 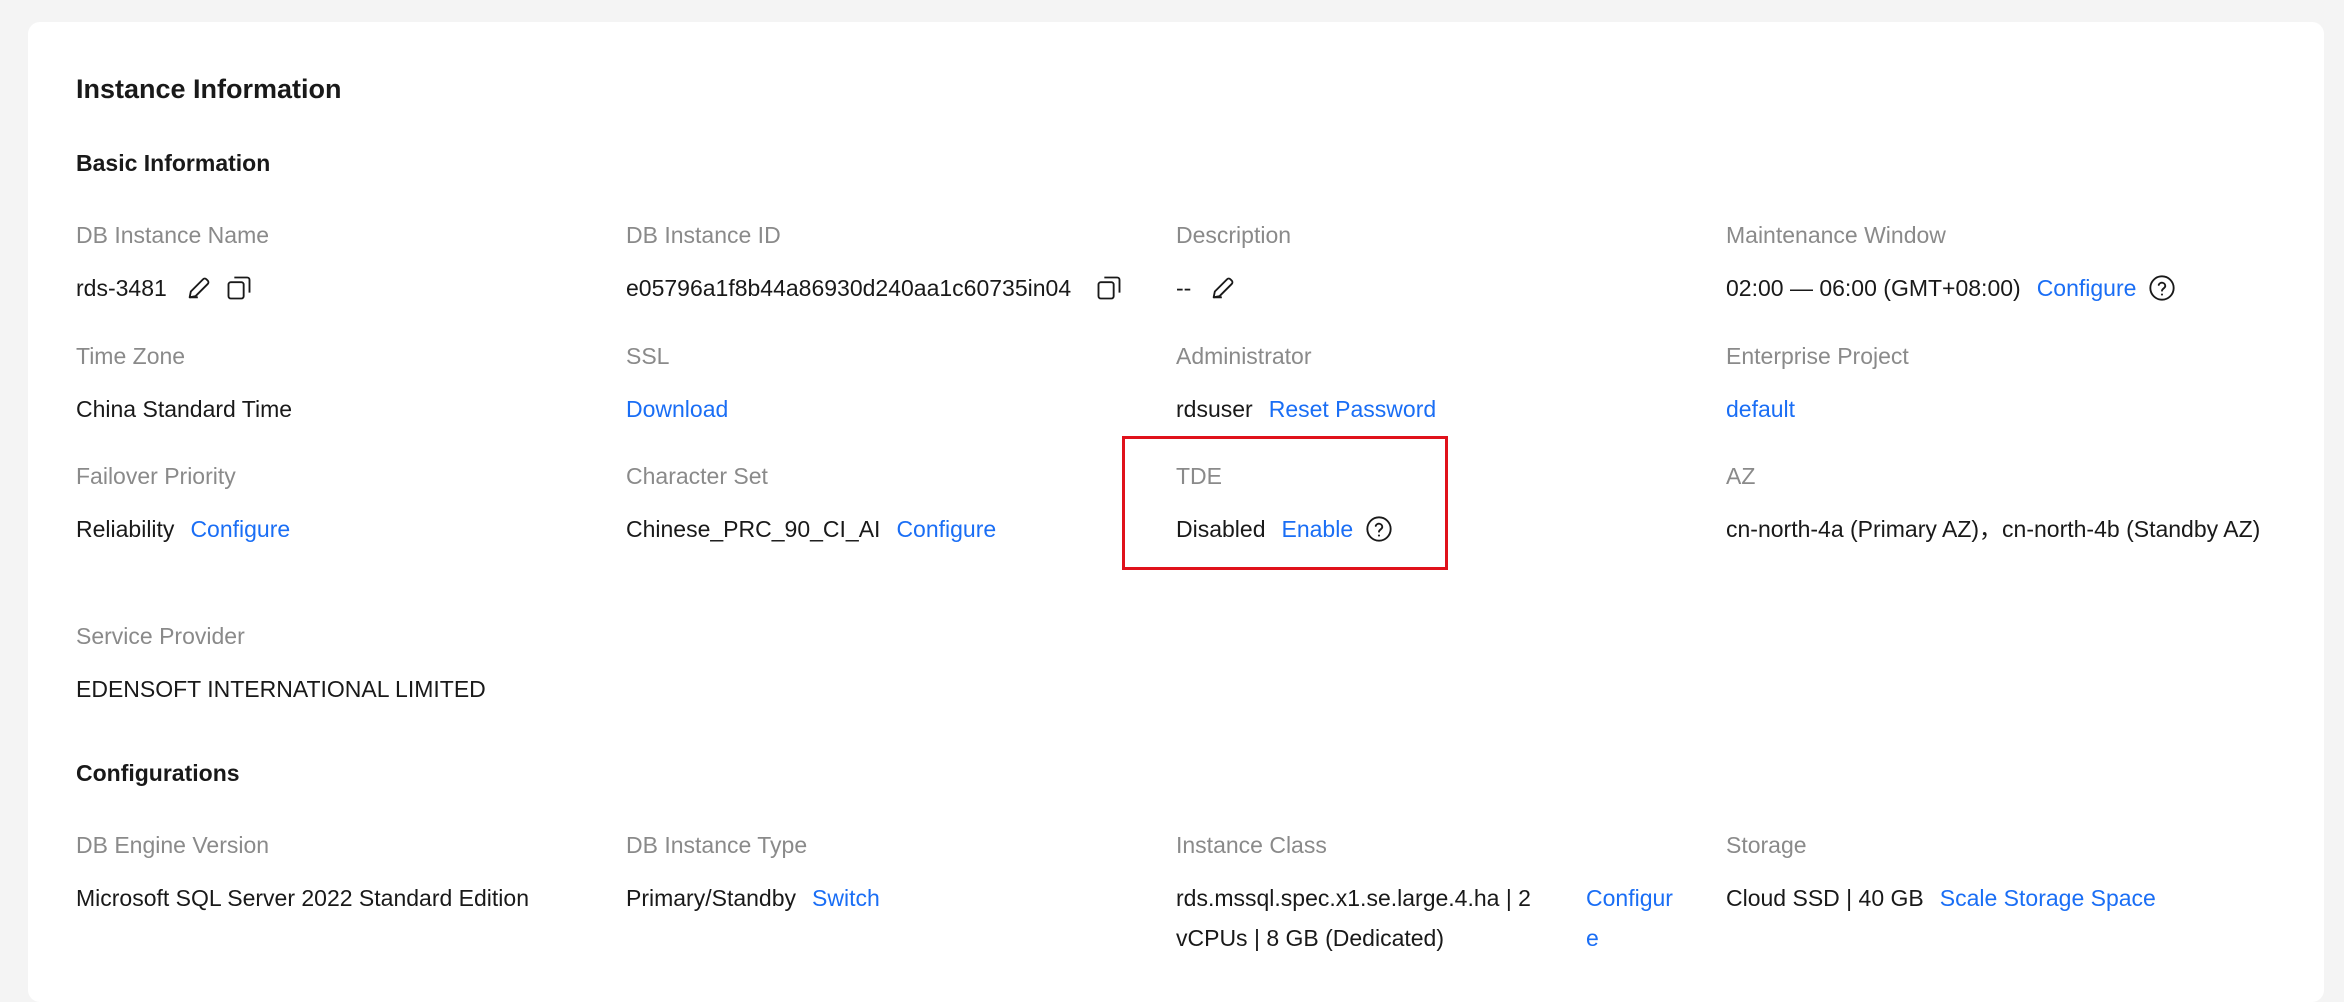 What do you see at coordinates (173, 163) in the screenshot?
I see `section-basic-information: Basic Information` at bounding box center [173, 163].